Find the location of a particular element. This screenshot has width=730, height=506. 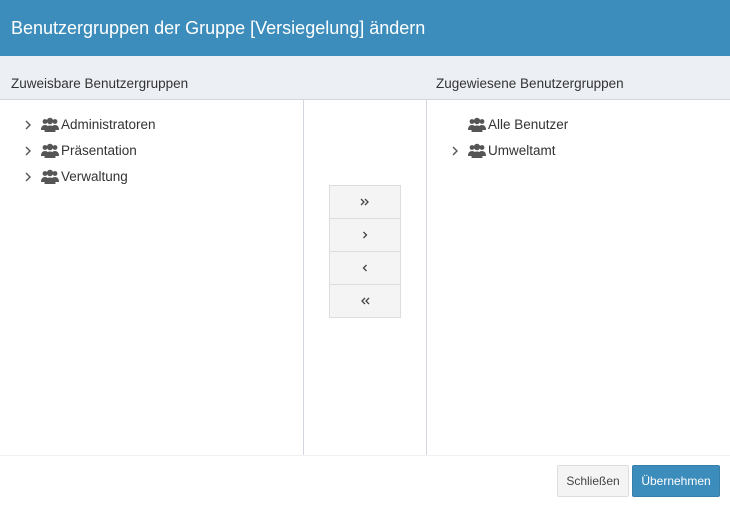

tree-item-alle-benutzer: Alle Benutzer is located at coordinates (588, 125).